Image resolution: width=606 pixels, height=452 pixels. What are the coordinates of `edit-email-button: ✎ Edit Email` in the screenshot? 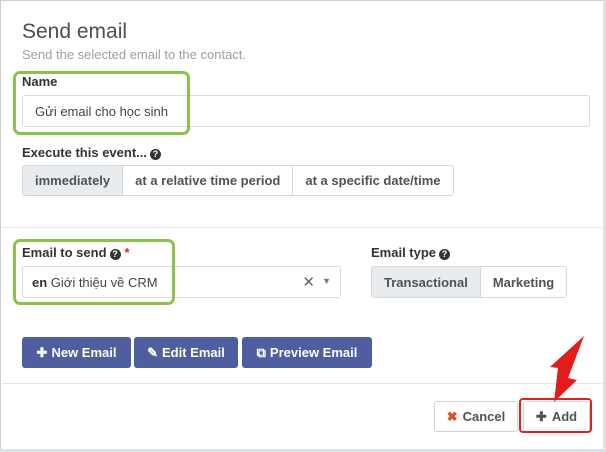 It's located at (186, 352).